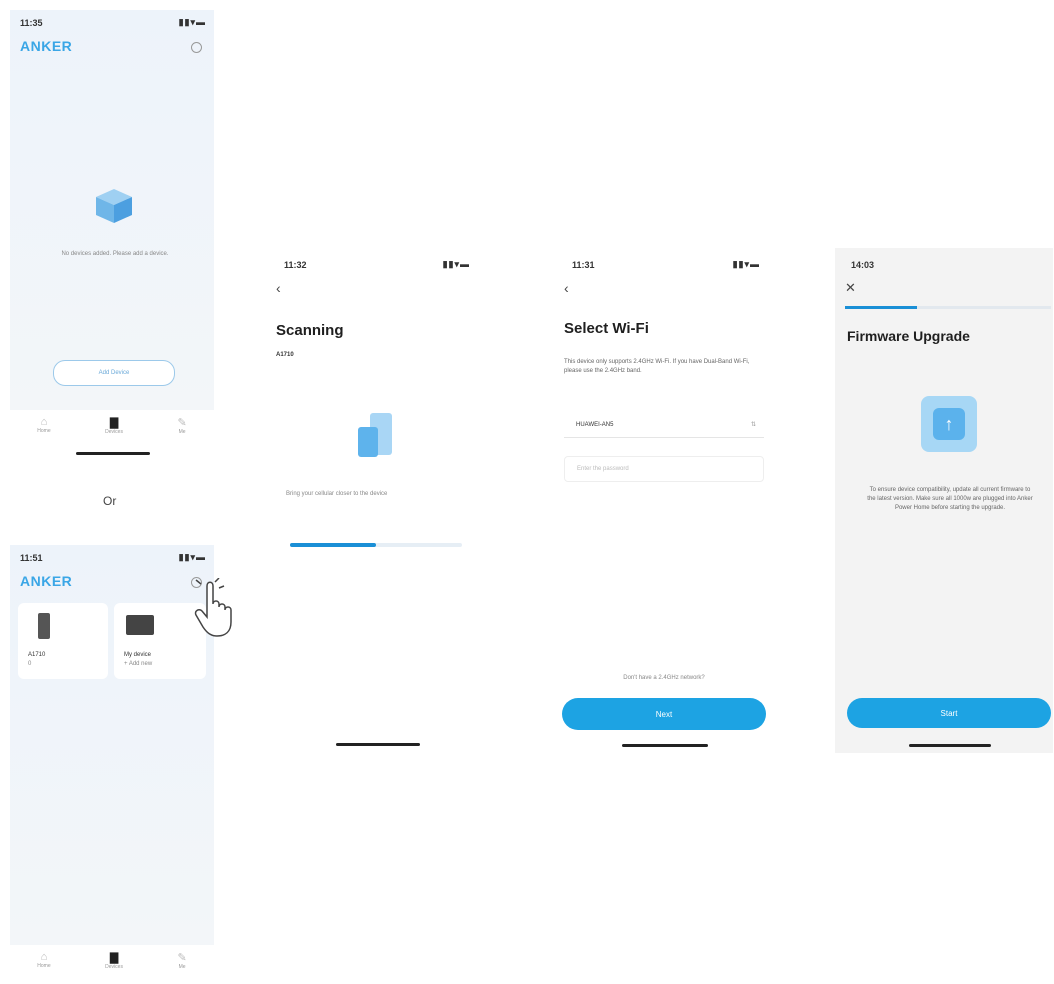  I want to click on next-button: Next, so click(664, 714).